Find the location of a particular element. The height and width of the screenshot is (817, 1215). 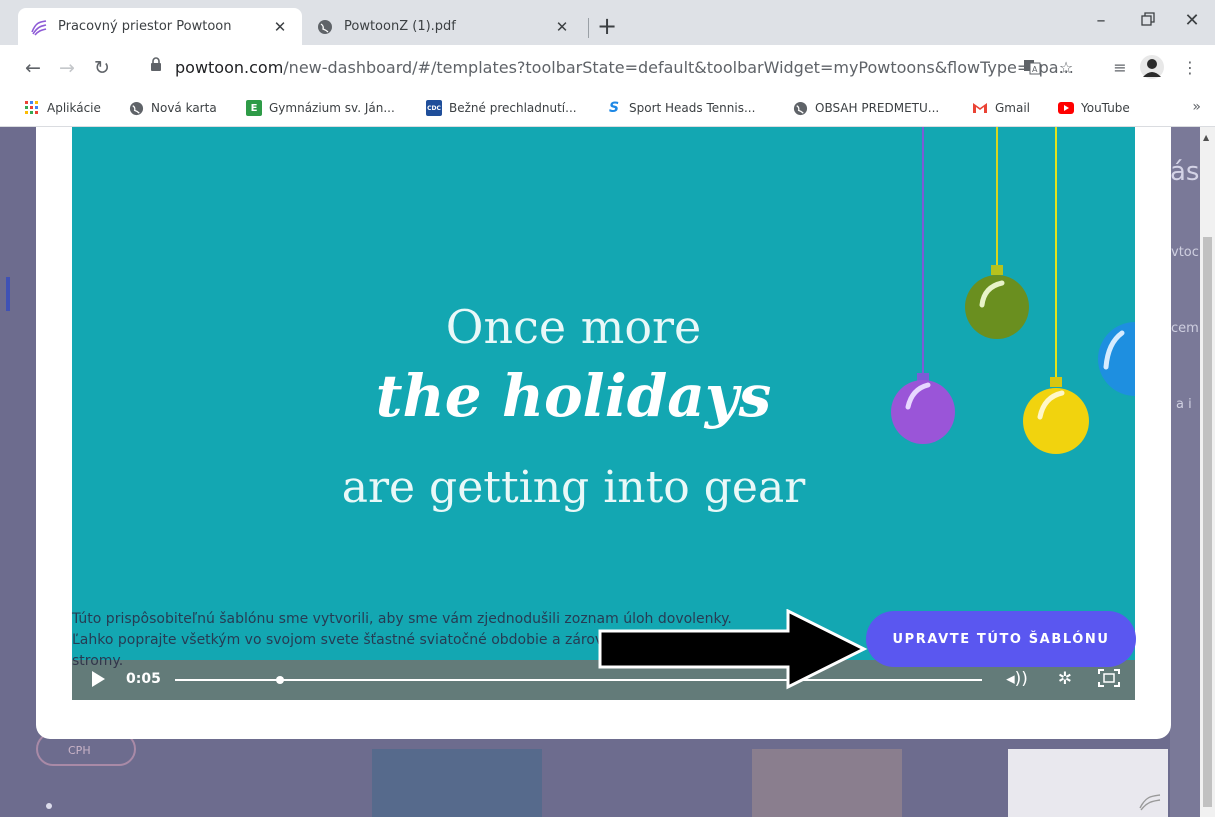

translate-icon: A is located at coordinates (1032, 67).